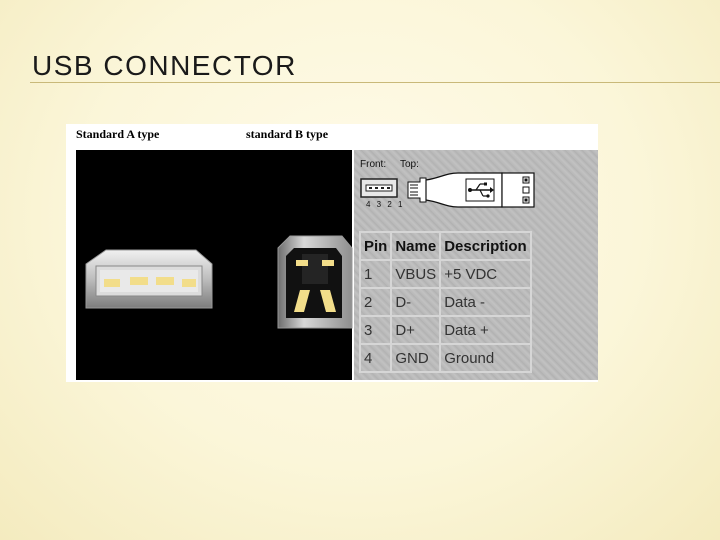 Image resolution: width=720 pixels, height=540 pixels. Describe the element at coordinates (375, 82) in the screenshot. I see `title-underline` at that location.